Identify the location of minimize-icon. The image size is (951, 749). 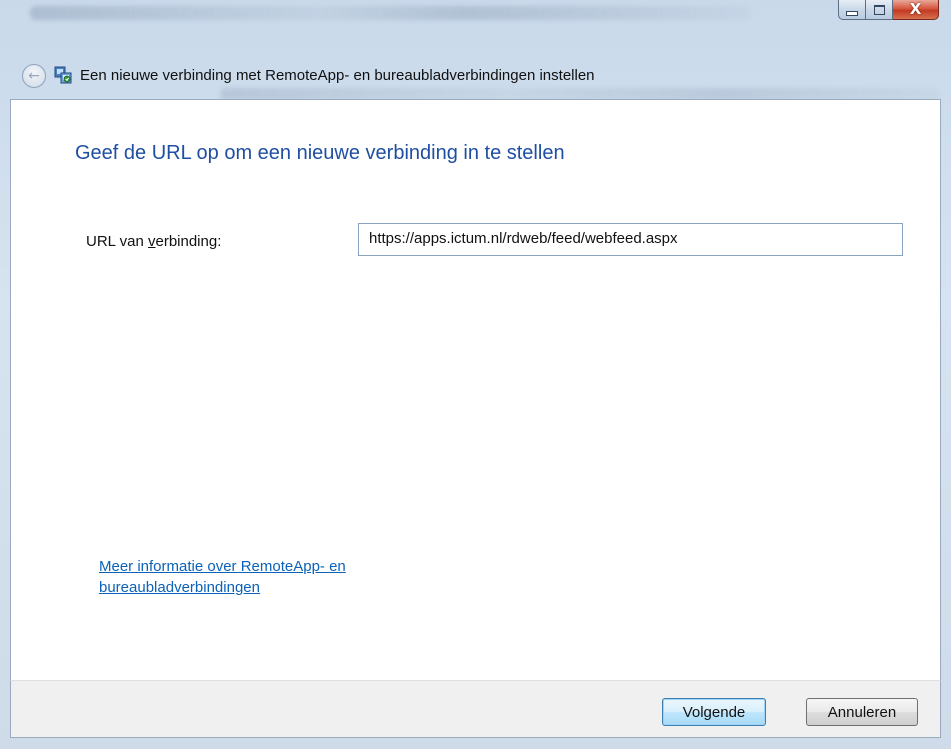
(852, 13).